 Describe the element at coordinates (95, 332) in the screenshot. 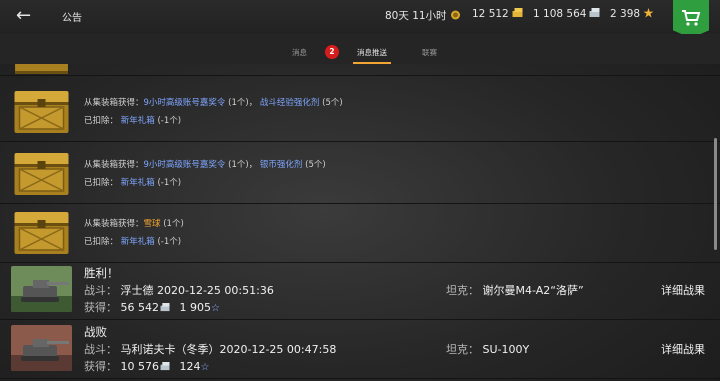

I see `battle-result: 战败` at that location.